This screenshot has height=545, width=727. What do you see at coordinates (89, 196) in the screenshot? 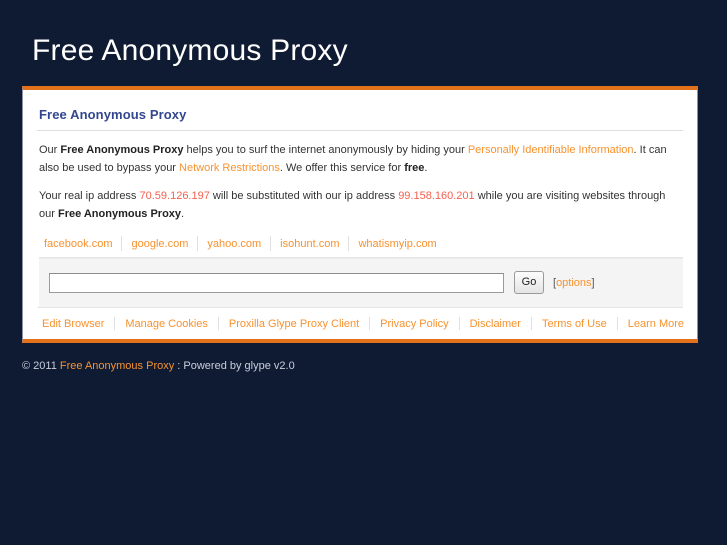
I see `ip-text-1: Your real ip address` at bounding box center [89, 196].